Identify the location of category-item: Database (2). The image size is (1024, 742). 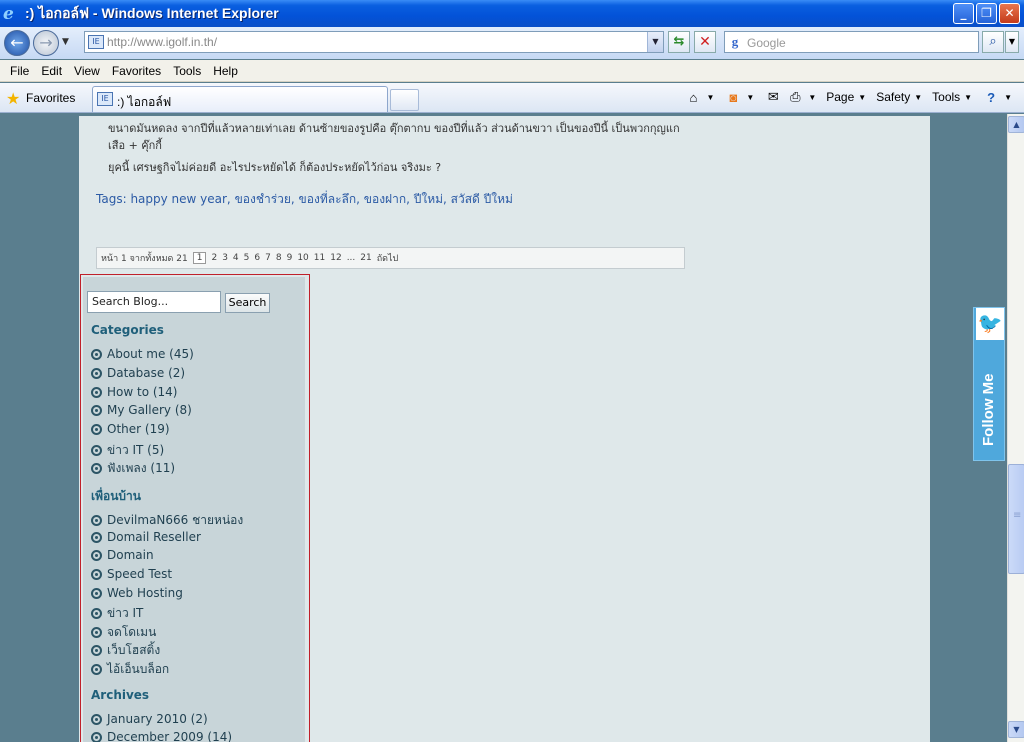
(138, 373).